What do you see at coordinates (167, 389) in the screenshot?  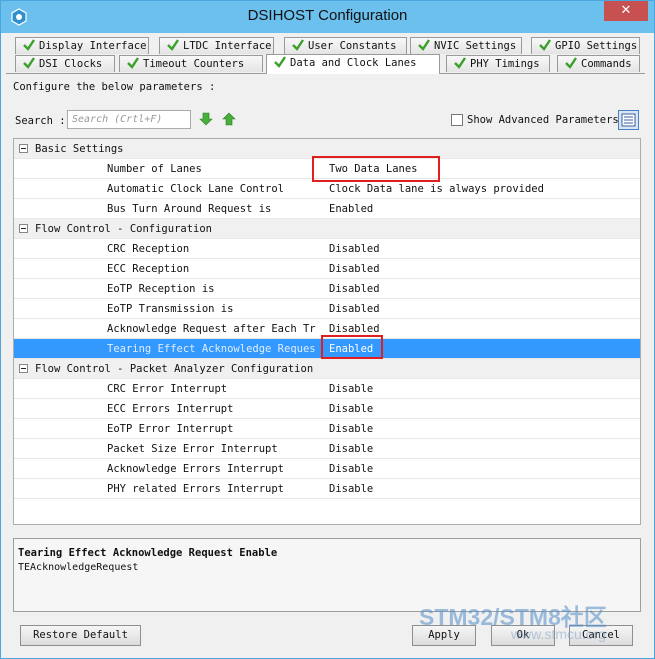 I see `param-name: CRC Error Interrupt` at bounding box center [167, 389].